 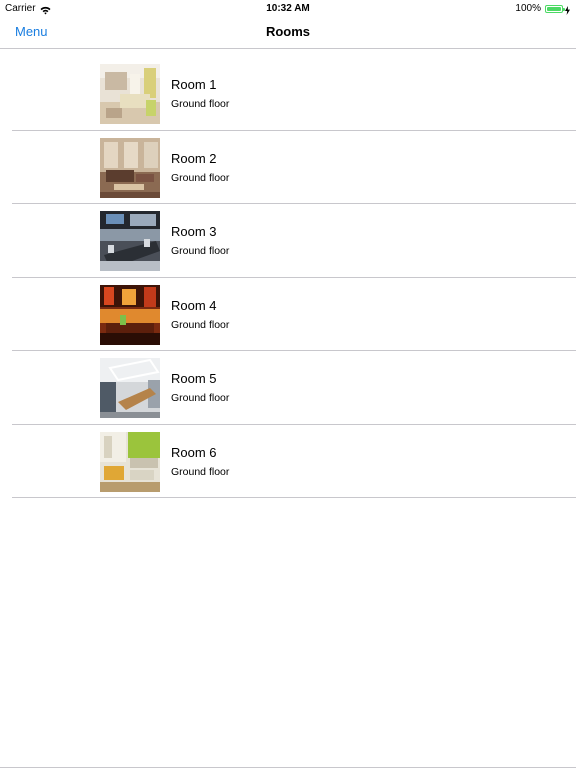 I want to click on room-row-5: Room 5 Ground floor, so click(x=288, y=388).